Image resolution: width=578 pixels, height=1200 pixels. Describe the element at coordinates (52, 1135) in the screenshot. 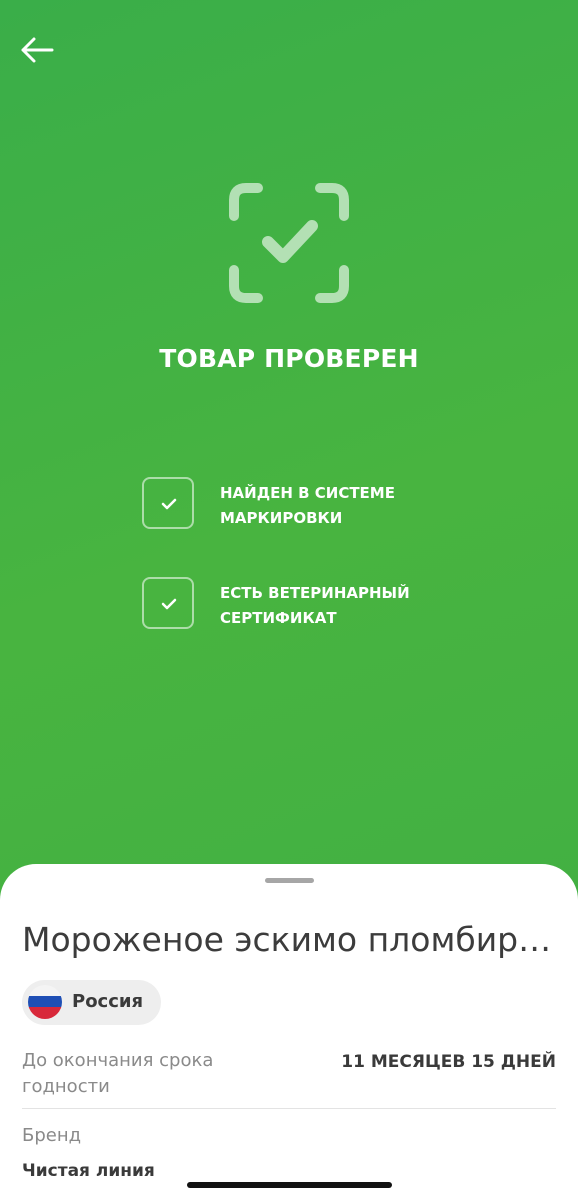

I see `brand-label: Бренд` at that location.